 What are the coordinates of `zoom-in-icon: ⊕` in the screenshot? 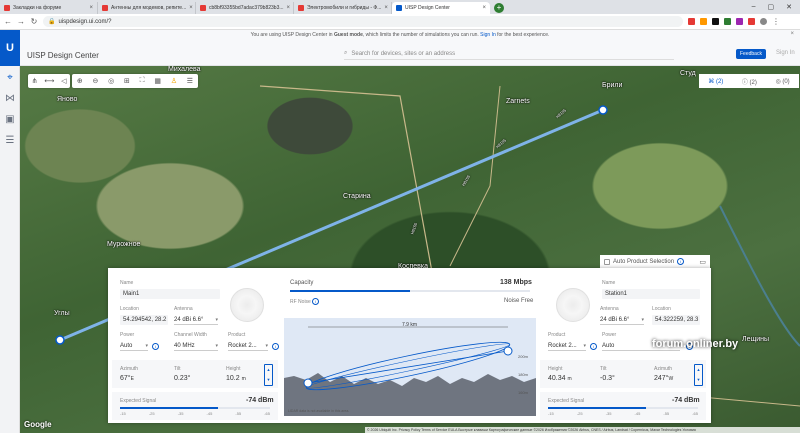 It's located at (80, 81).